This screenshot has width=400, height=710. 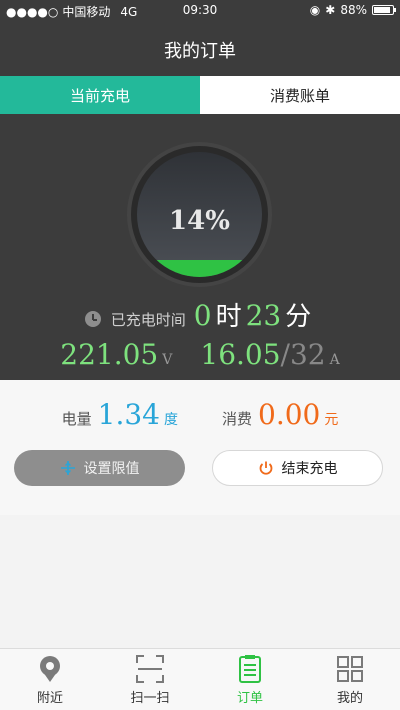 I want to click on tabbar-item-nearby: 附近, so click(x=50, y=679).